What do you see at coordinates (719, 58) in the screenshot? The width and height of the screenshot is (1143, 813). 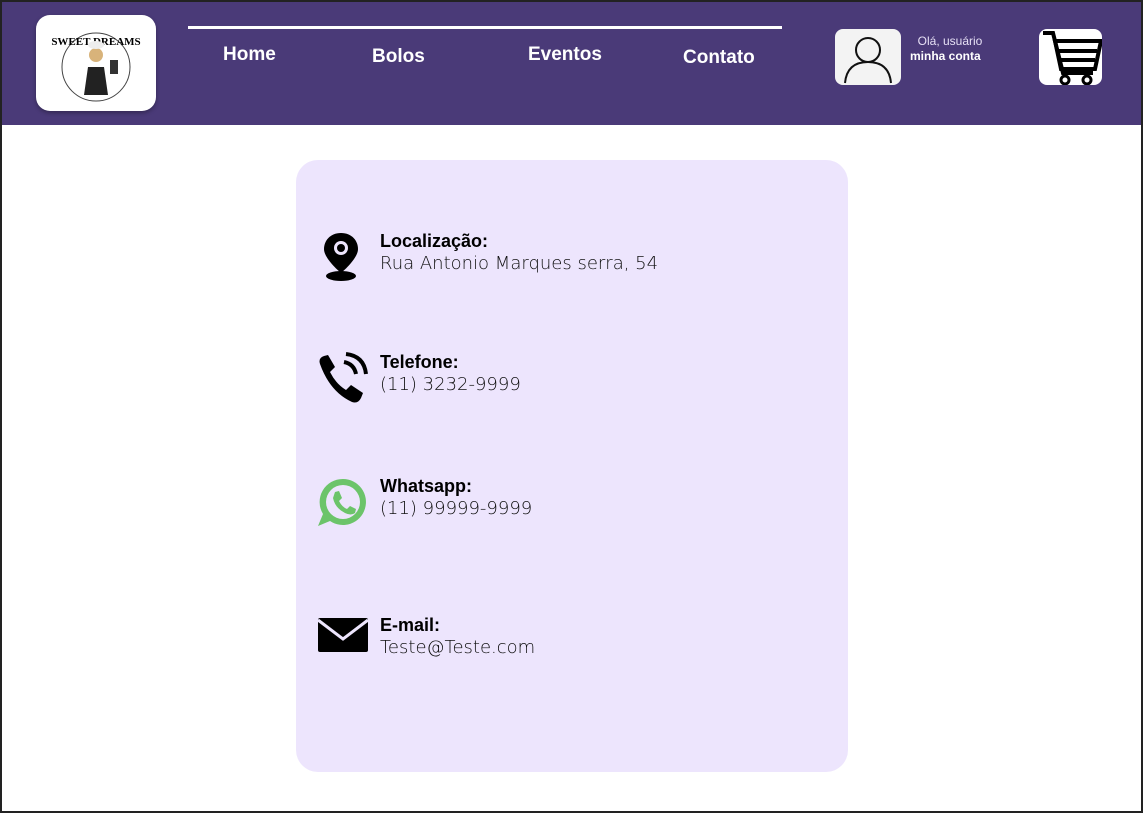 I see `nav-contato: Contato` at bounding box center [719, 58].